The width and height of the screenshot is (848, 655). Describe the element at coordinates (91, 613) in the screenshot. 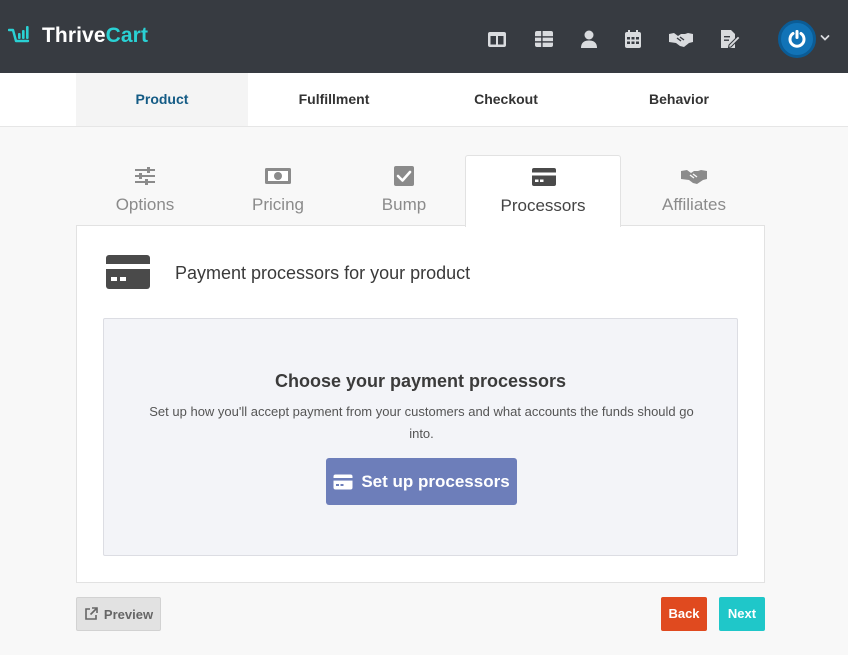

I see `external-link-icon` at that location.